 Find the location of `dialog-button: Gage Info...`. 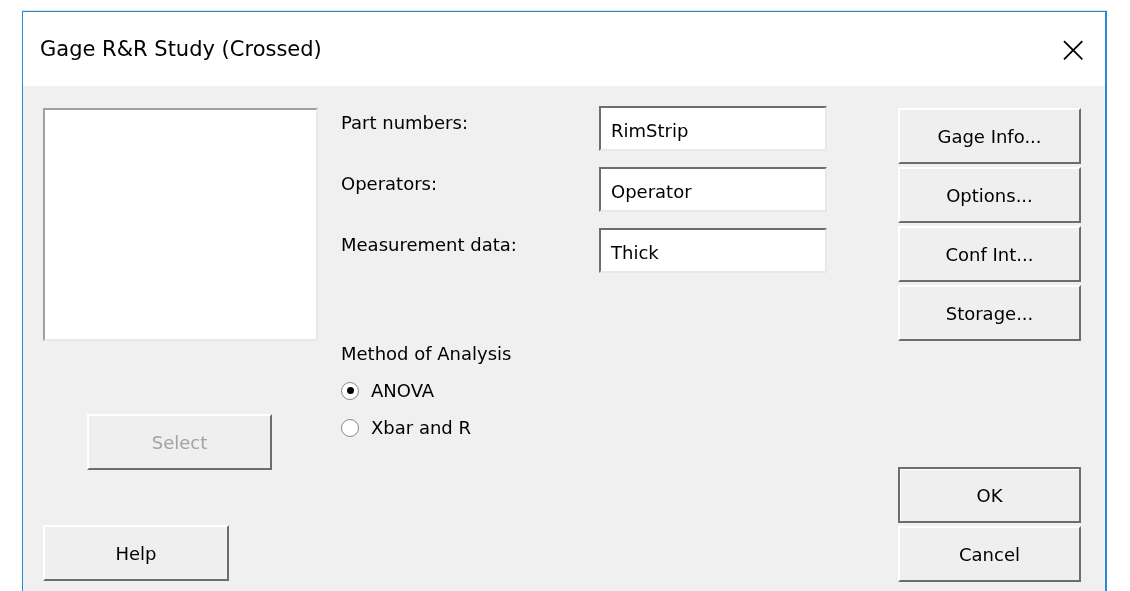

dialog-button: Gage Info... is located at coordinates (989, 136).